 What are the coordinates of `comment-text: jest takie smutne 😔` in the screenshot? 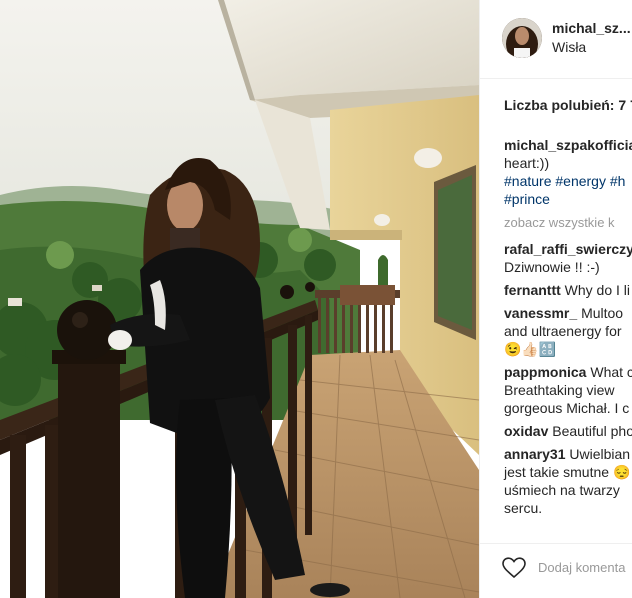 It's located at (567, 472).